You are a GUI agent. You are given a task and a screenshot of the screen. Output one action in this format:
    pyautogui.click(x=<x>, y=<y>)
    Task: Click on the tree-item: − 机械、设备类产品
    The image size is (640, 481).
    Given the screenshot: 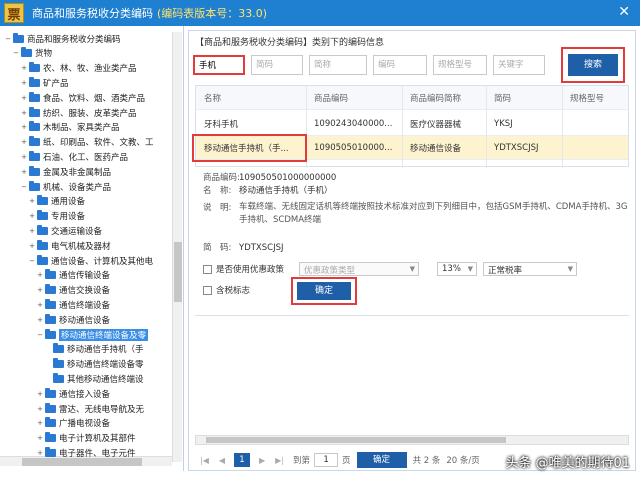 What is the action you would take?
    pyautogui.click(x=65, y=186)
    